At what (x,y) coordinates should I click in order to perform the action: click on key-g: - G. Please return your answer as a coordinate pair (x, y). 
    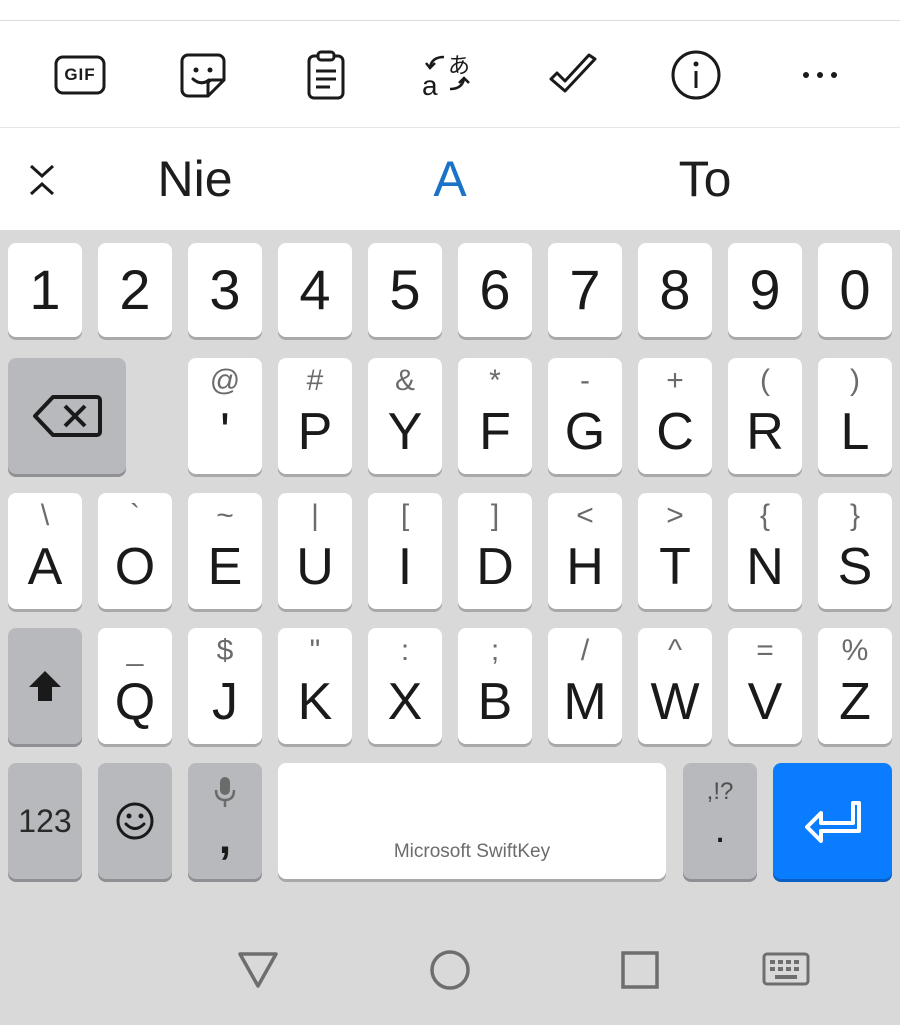
    Looking at the image, I should click on (585, 416).